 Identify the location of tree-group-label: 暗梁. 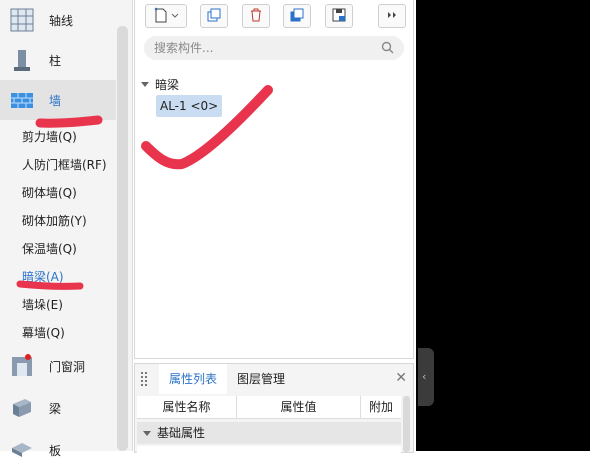
(167, 85).